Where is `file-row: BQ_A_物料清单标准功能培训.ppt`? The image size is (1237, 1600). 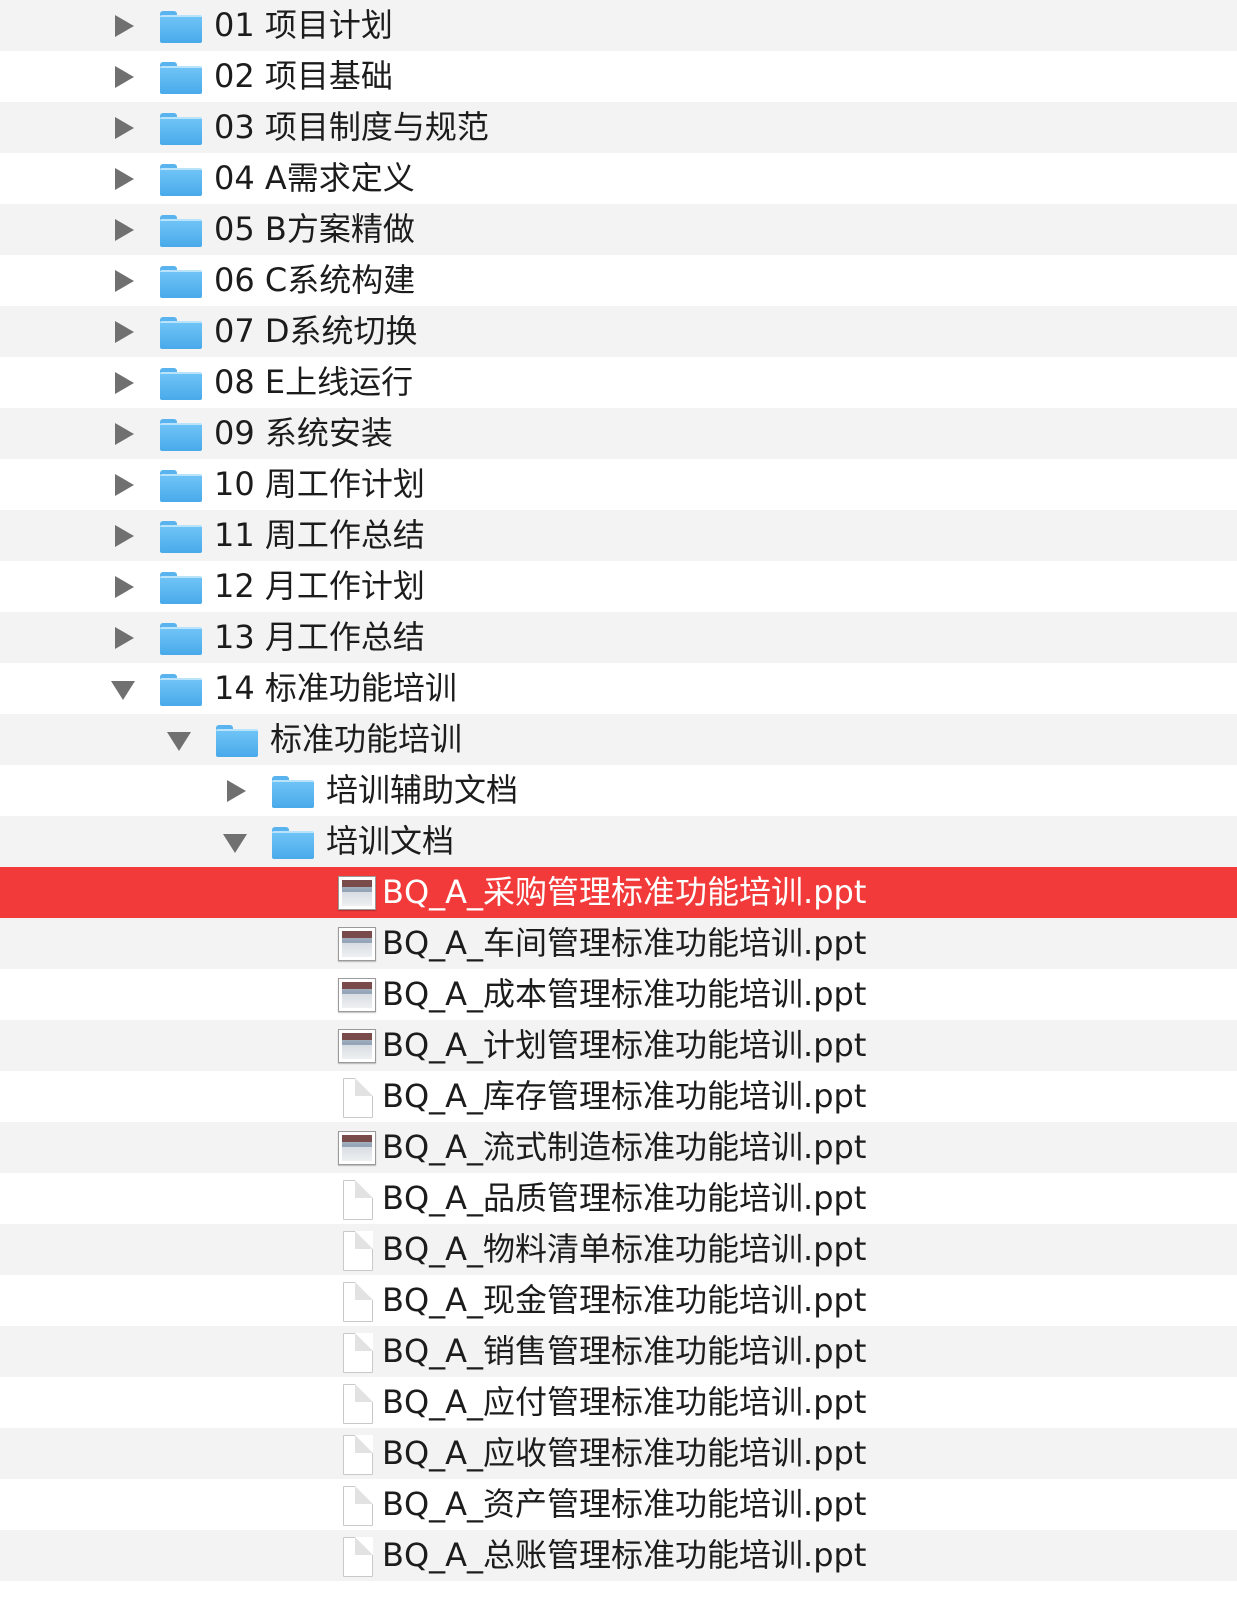
file-row: BQ_A_物料清单标准功能培训.ppt is located at coordinates (618, 1249).